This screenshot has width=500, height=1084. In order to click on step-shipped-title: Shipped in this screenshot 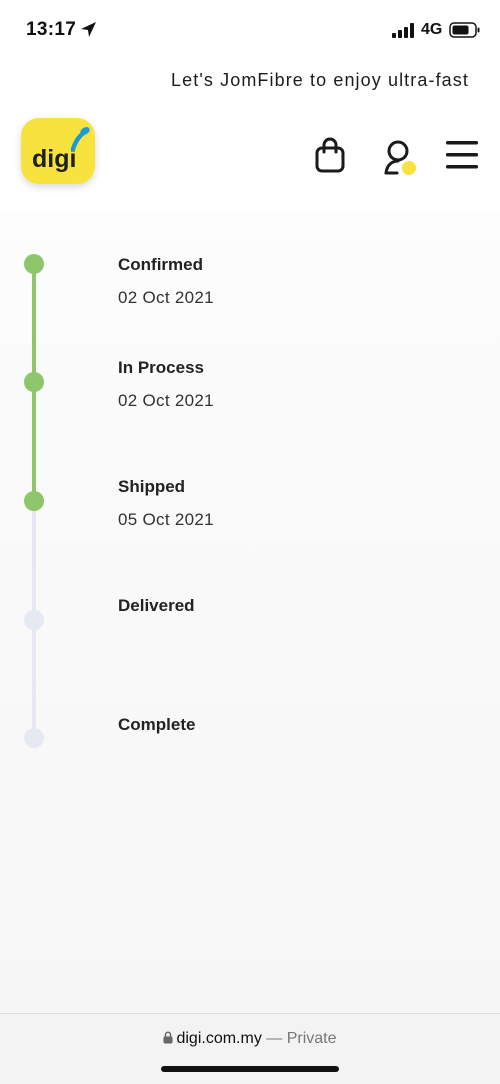, I will do `click(152, 486)`.